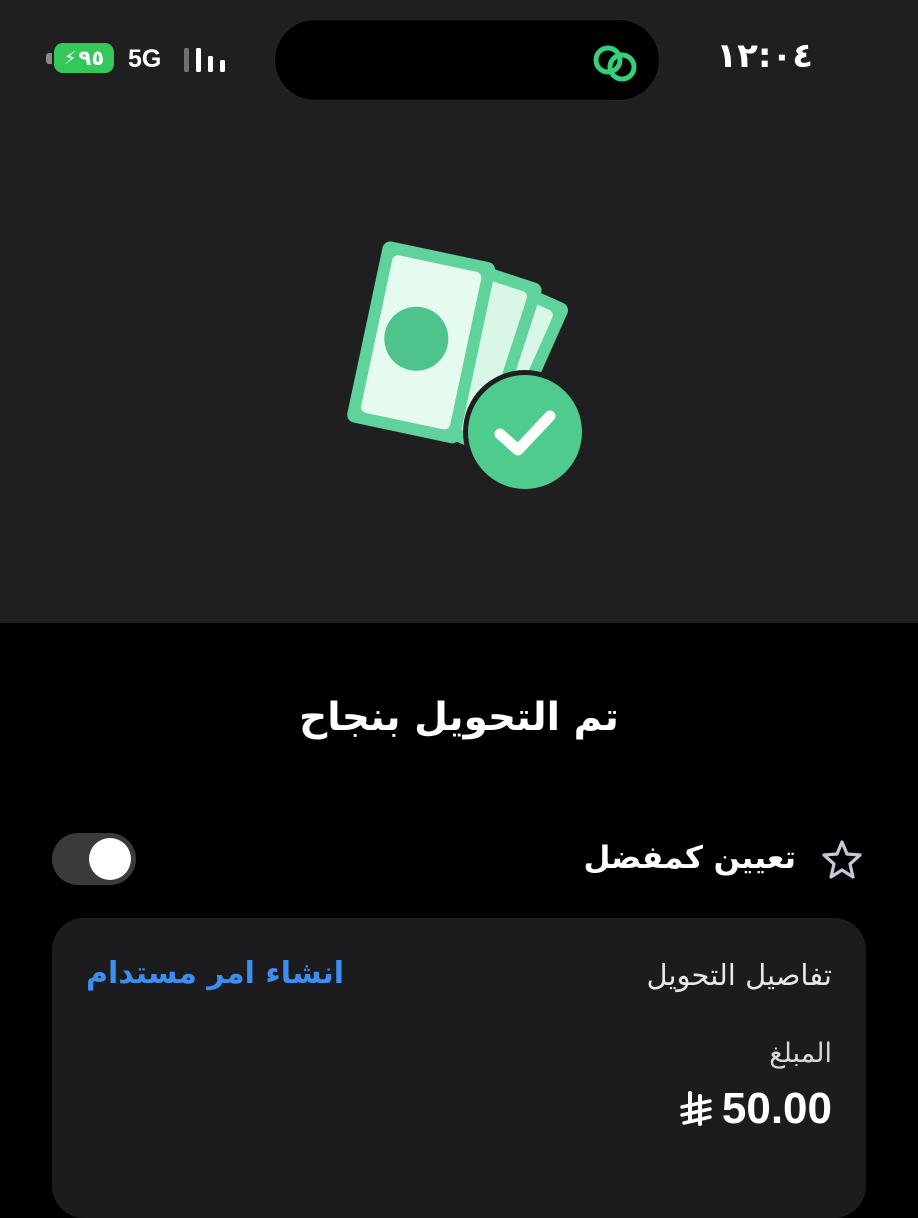  I want to click on battery-indicator: ⚡ ٩٥, so click(84, 58).